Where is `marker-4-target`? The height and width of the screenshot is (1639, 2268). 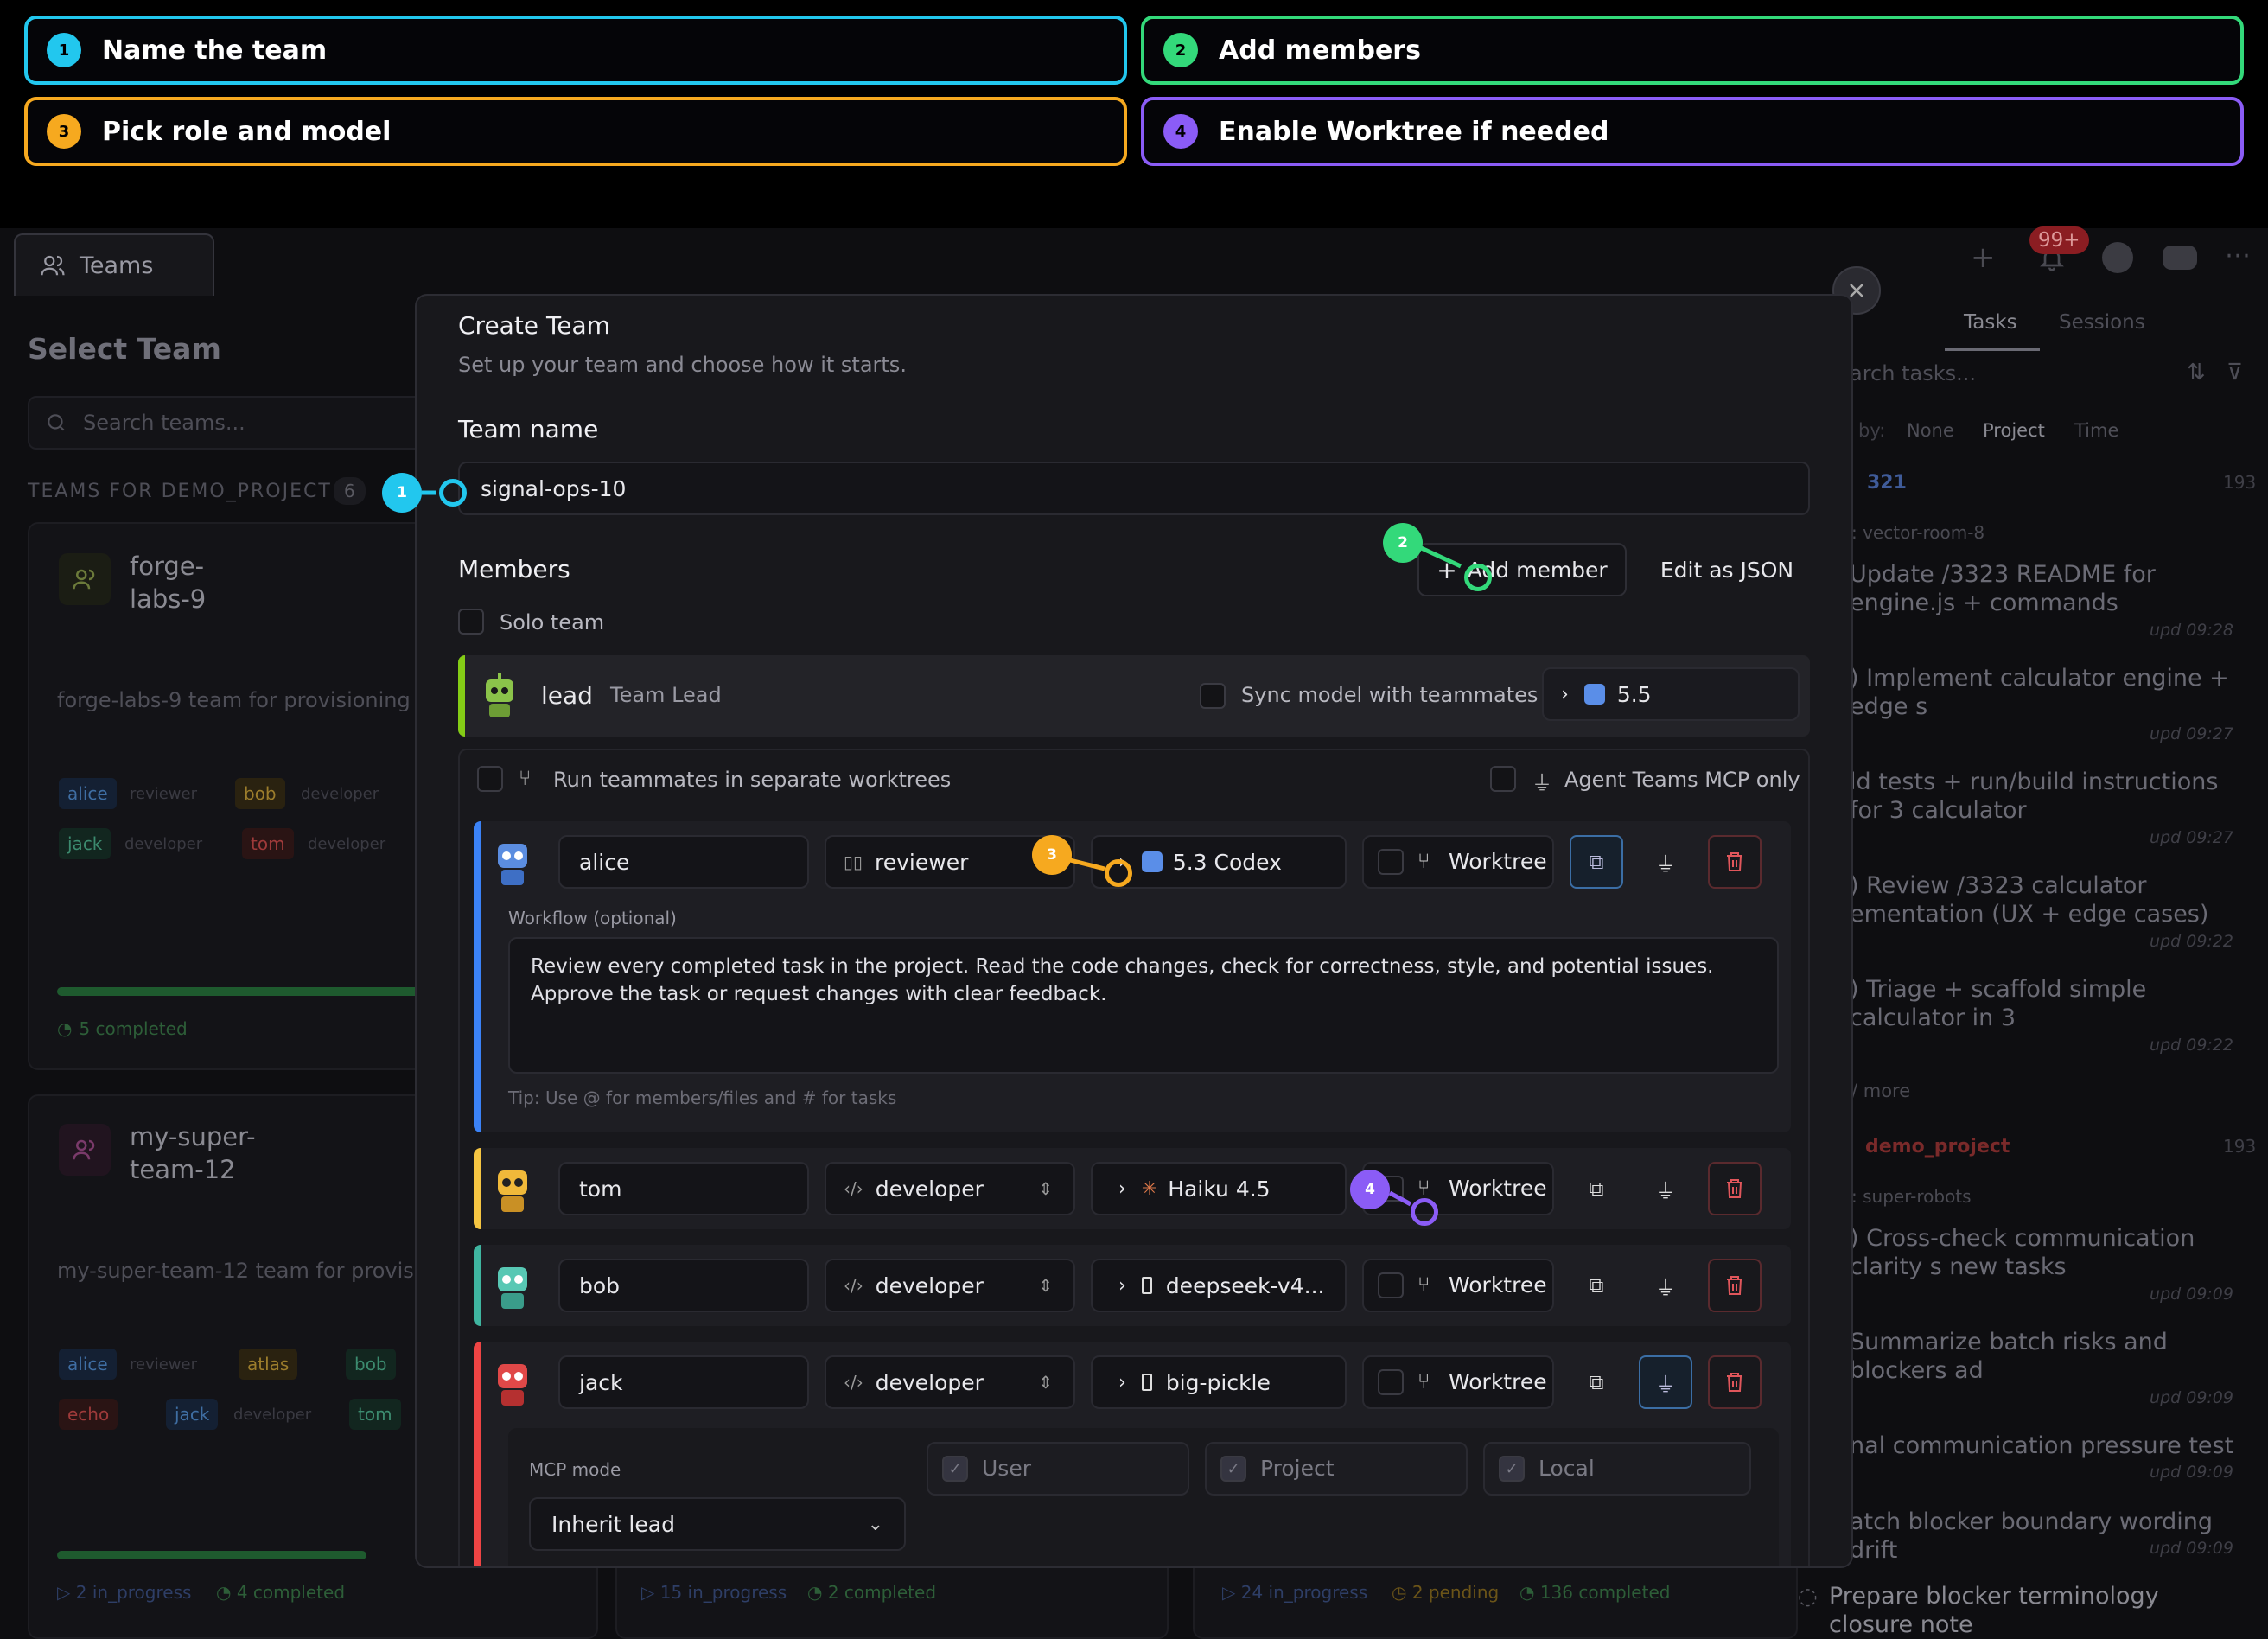 marker-4-target is located at coordinates (1424, 1212).